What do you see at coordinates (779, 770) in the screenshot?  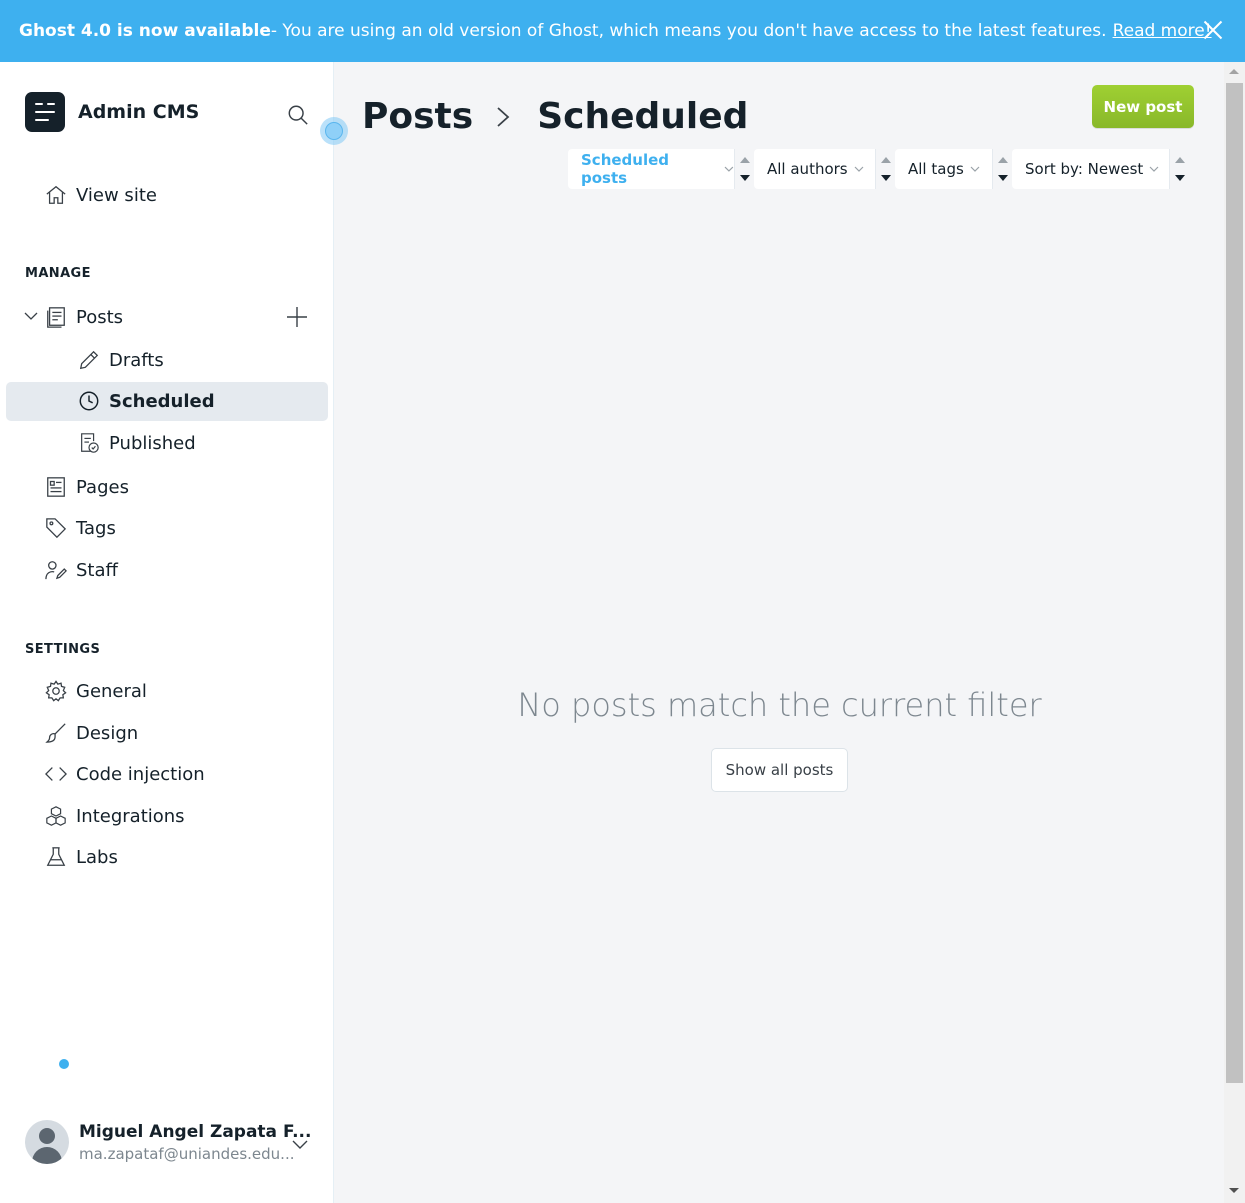 I see `show-all-posts-button: Show all posts` at bounding box center [779, 770].